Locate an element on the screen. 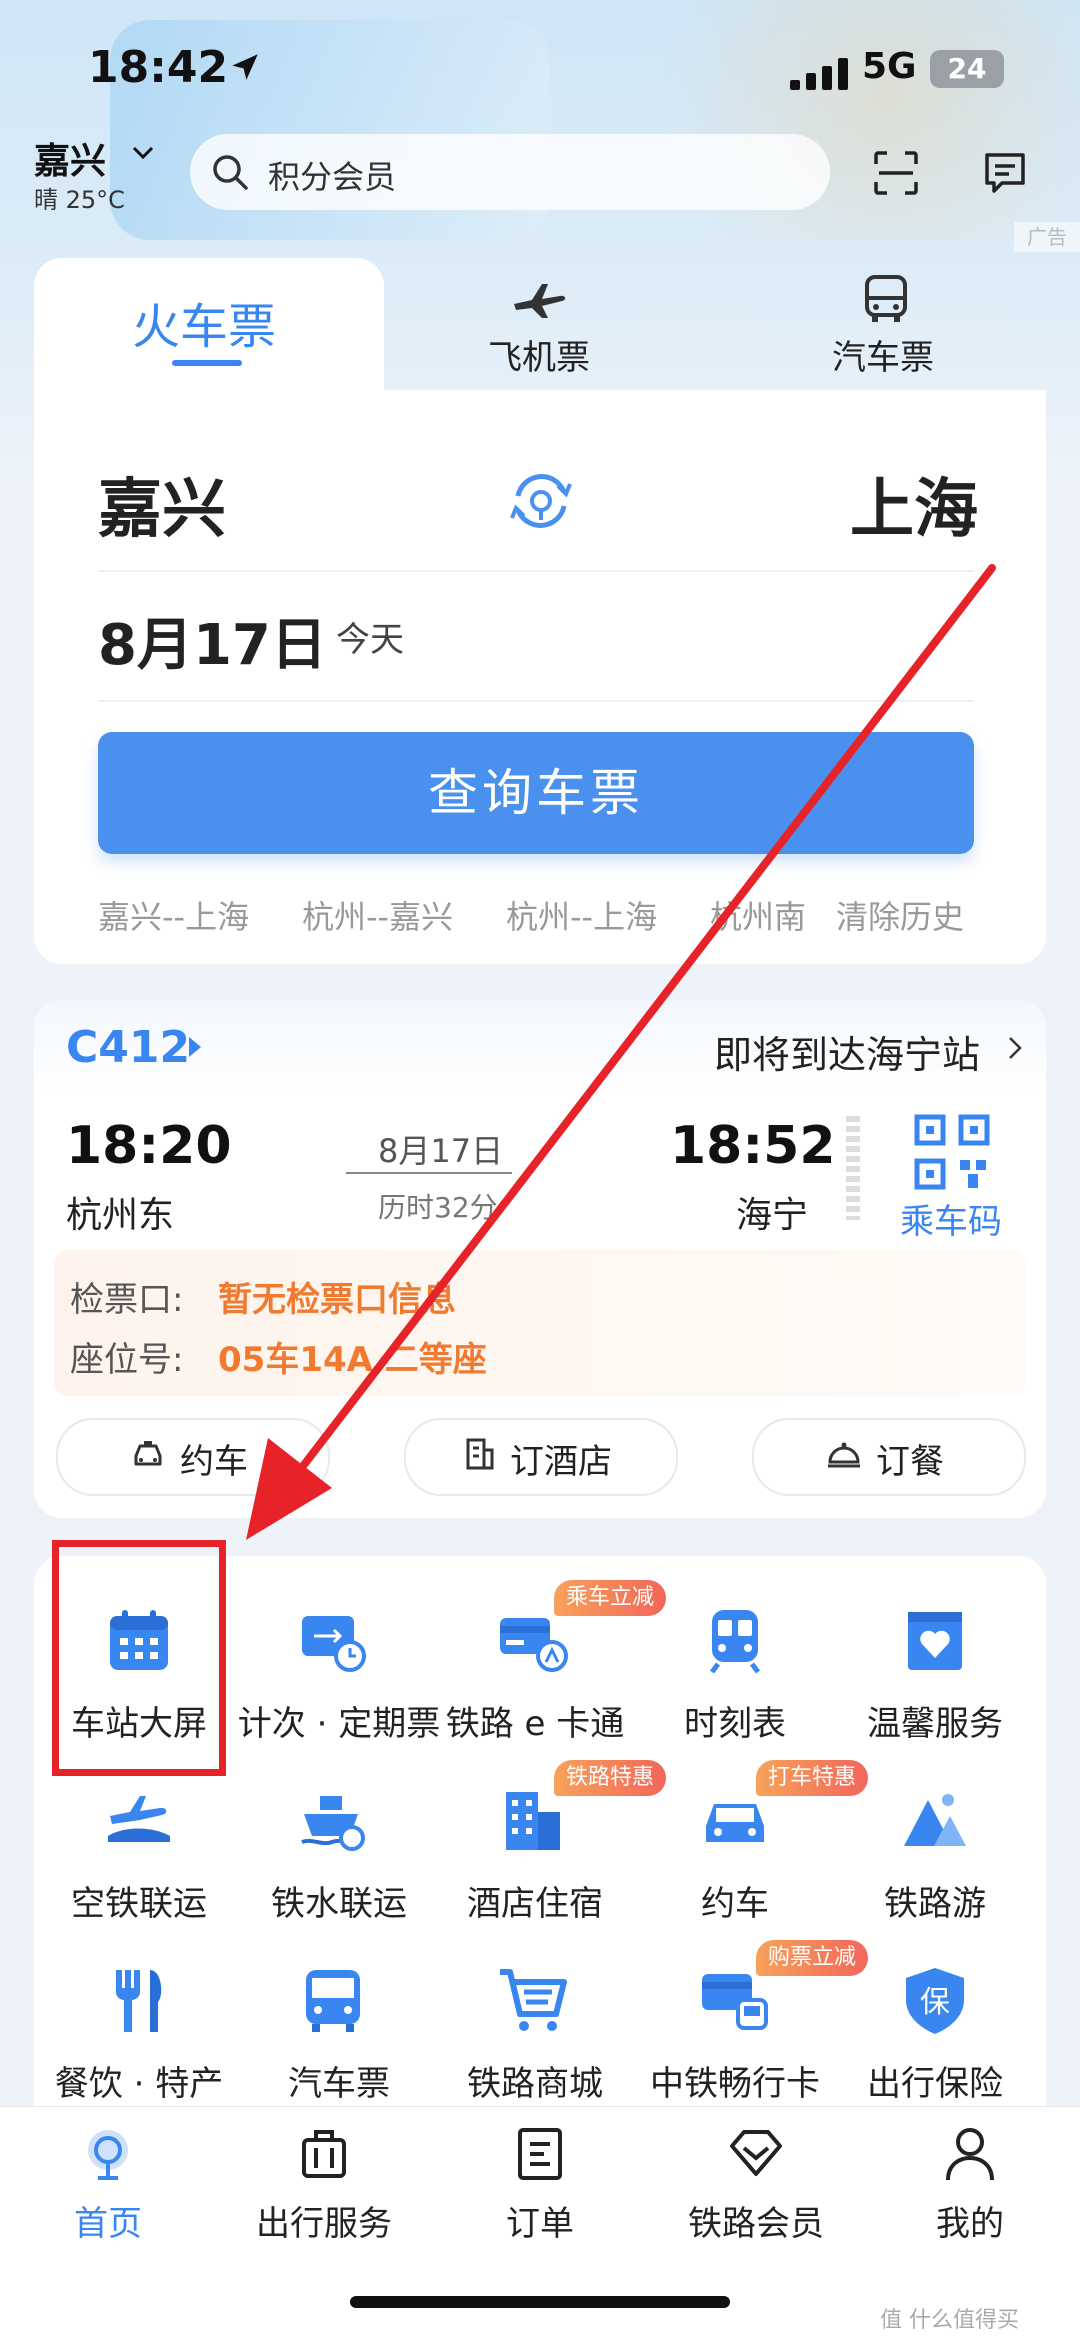  service-hotel: 酒店住宿 is located at coordinates (535, 1900).